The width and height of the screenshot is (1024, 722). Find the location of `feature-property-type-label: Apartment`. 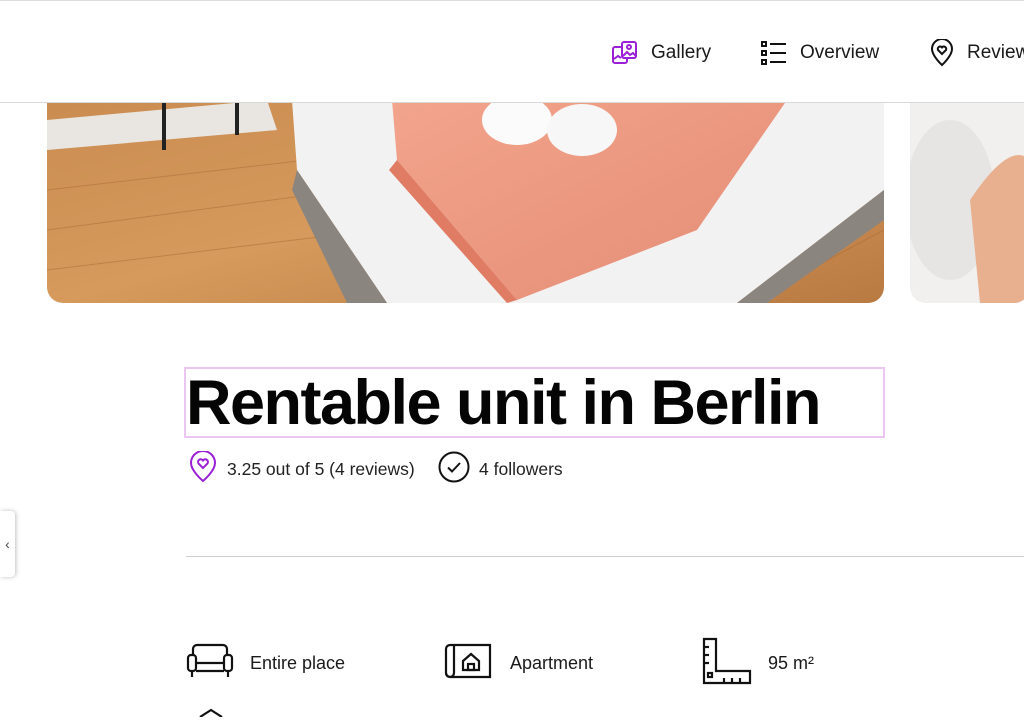

feature-property-type-label: Apartment is located at coordinates (552, 662).